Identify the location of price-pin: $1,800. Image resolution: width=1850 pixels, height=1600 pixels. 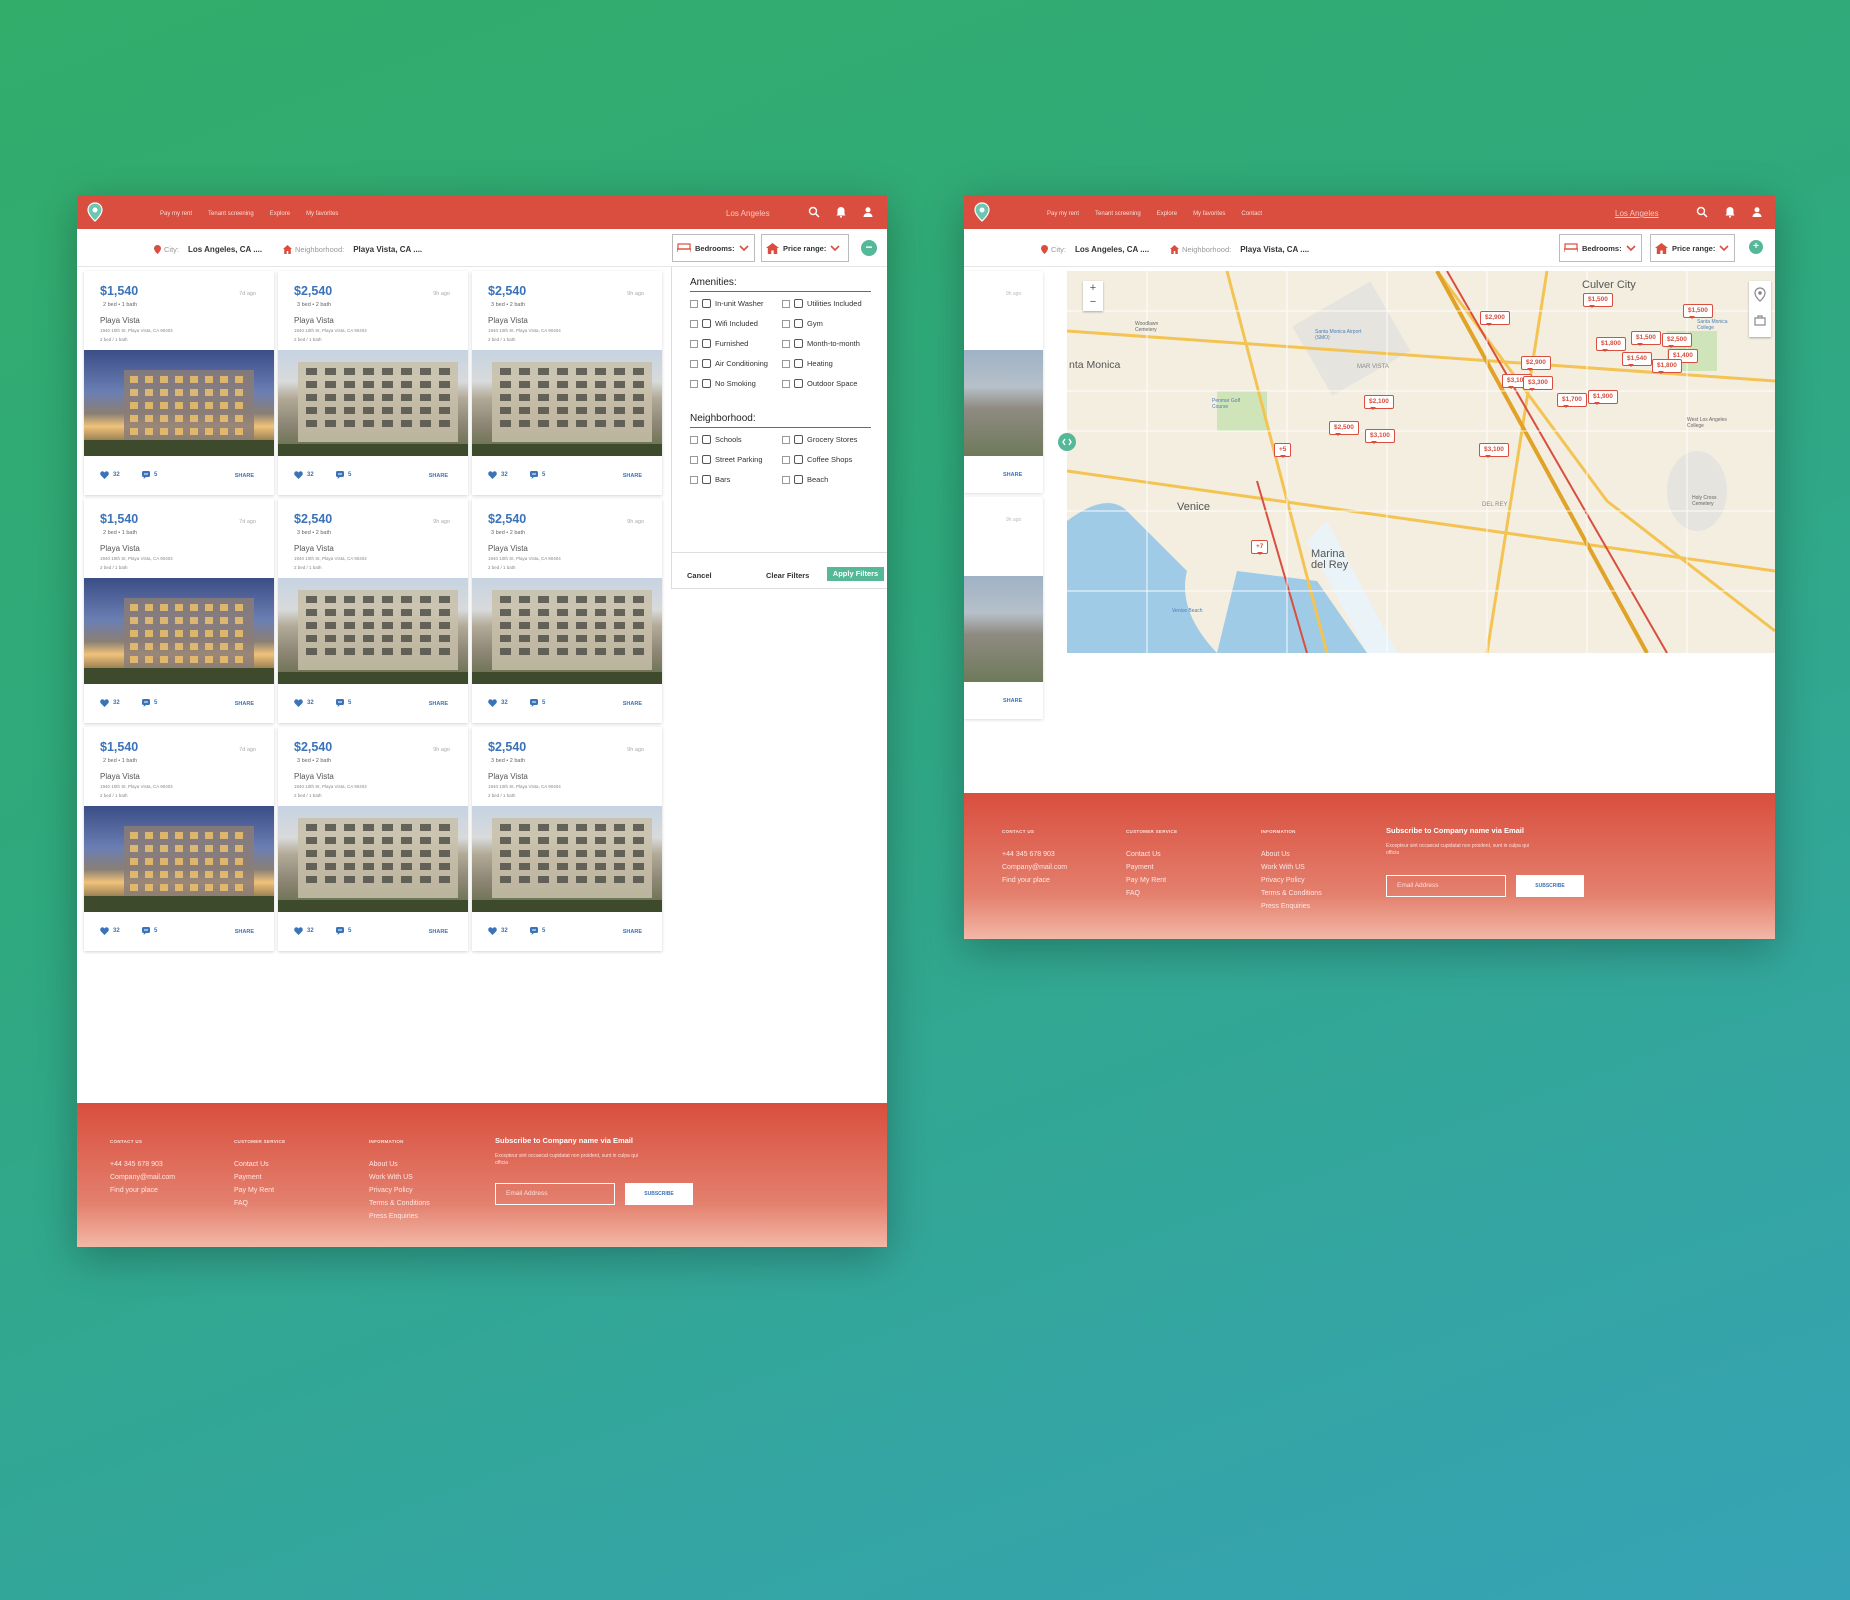
(1611, 344).